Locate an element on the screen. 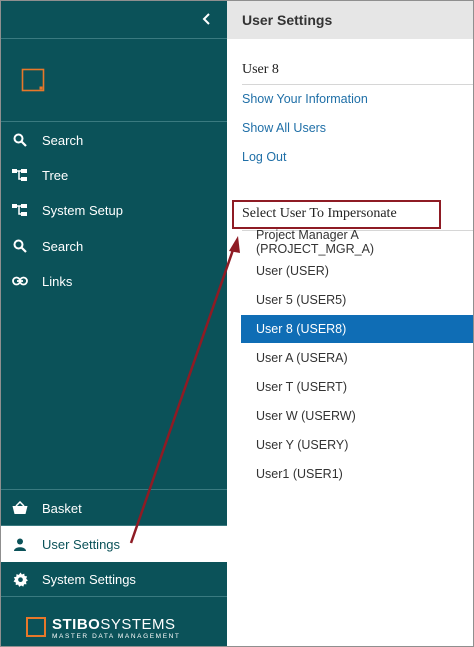 The image size is (474, 647). nav-item-links: Links is located at coordinates (114, 281).